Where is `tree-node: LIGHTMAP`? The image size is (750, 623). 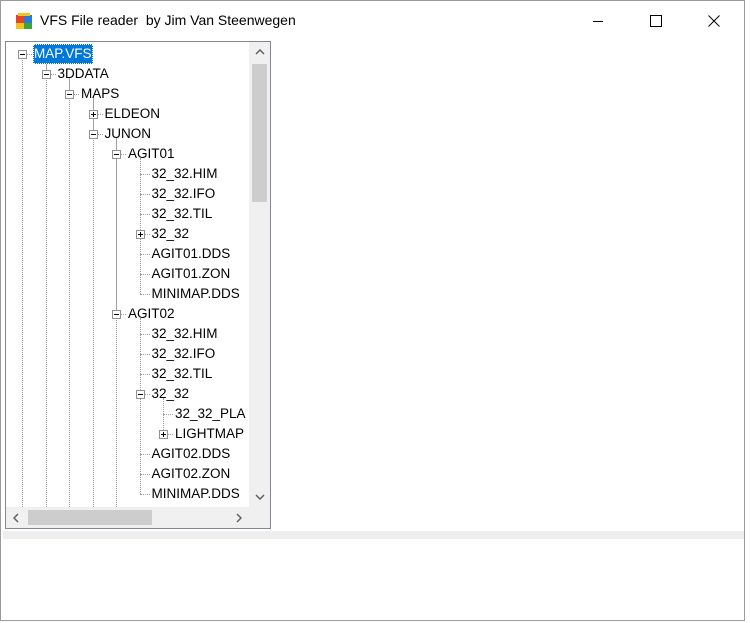 tree-node: LIGHTMAP is located at coordinates (209, 434).